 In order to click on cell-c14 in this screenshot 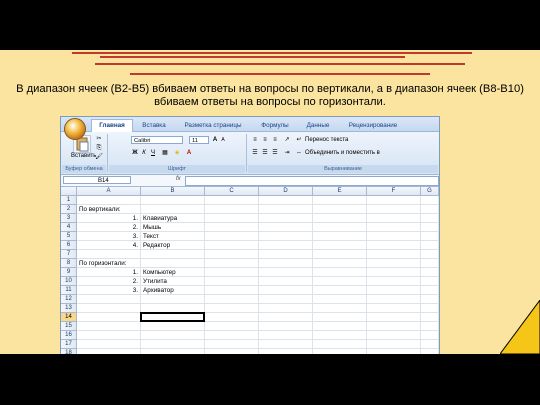, I will do `click(232, 317)`.